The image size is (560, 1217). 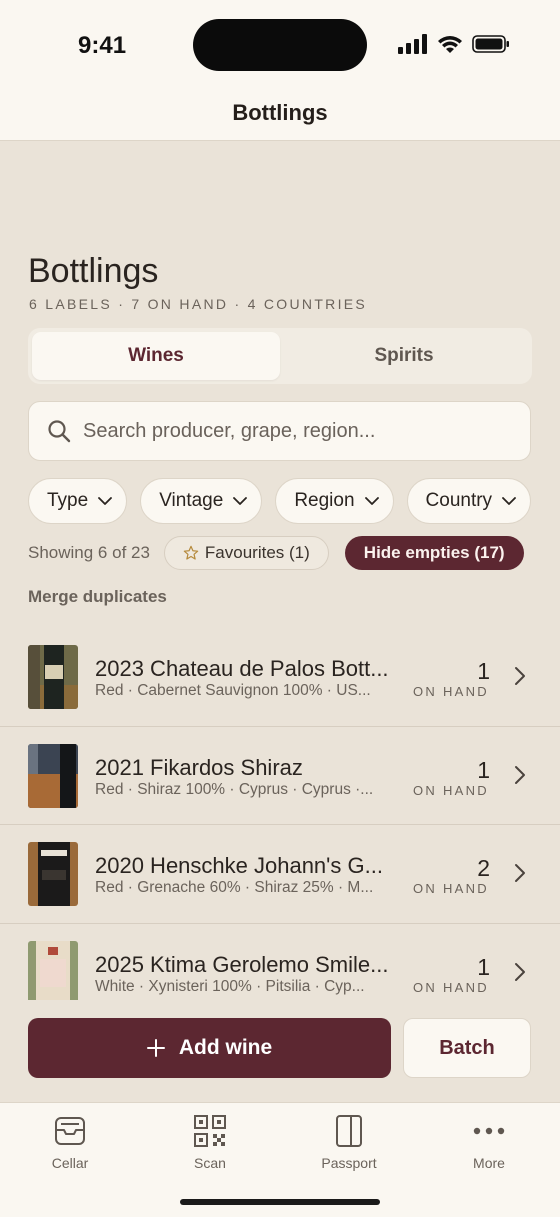 What do you see at coordinates (70, 1163) in the screenshot?
I see `tab-cellar-label: Cellar` at bounding box center [70, 1163].